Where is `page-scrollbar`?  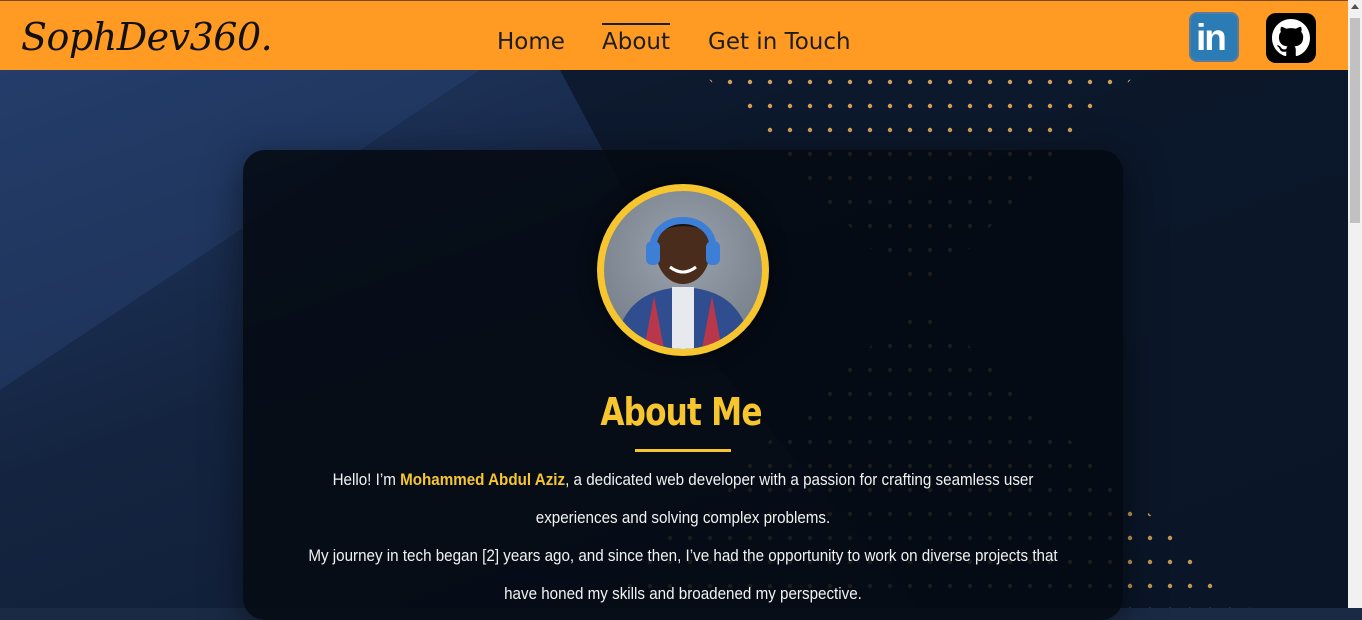 page-scrollbar is located at coordinates (1355, 304).